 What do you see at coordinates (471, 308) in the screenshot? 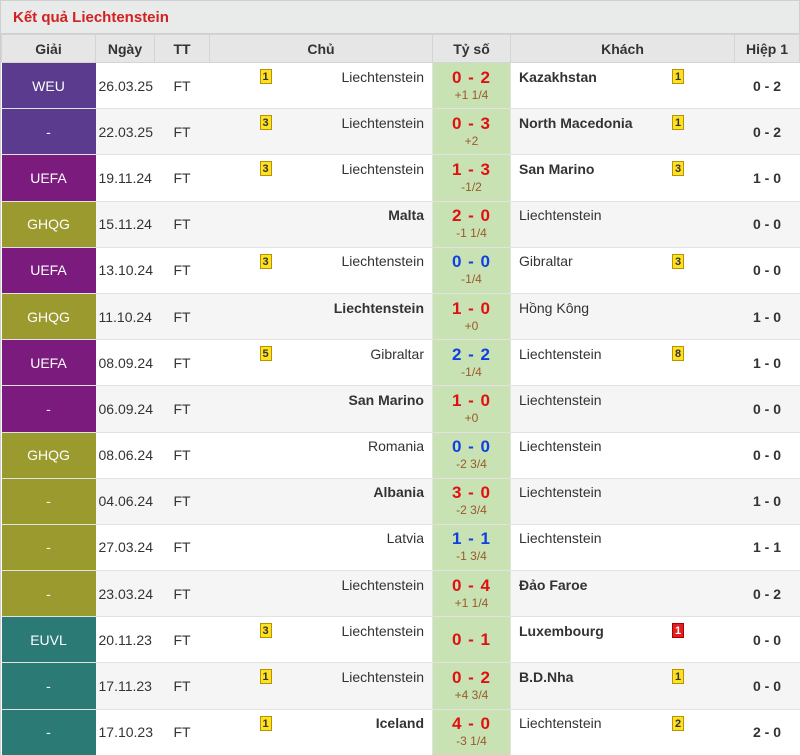
I see `full-time-score: 1 - 0` at bounding box center [471, 308].